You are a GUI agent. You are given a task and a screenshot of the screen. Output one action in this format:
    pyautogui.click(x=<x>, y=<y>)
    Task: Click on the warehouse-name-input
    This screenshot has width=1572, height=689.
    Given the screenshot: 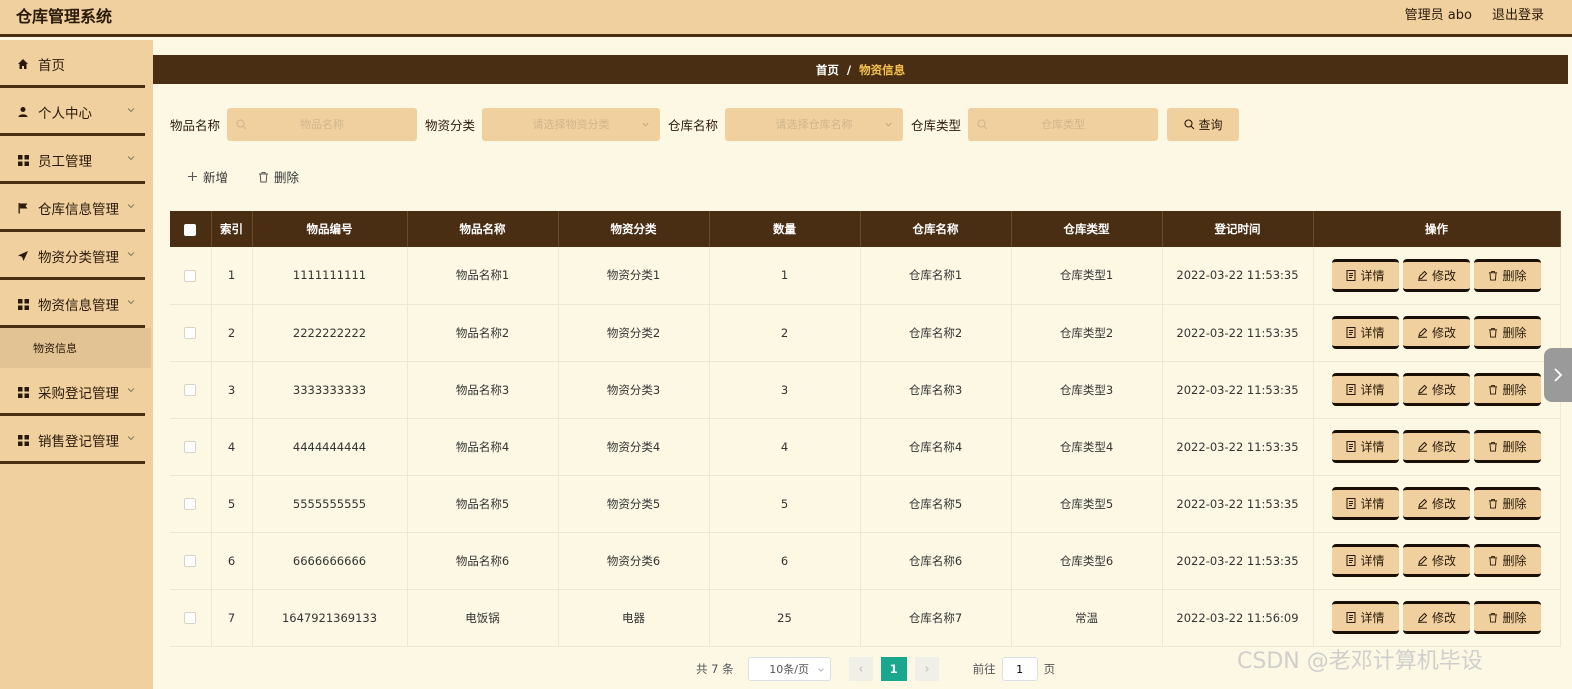 What is the action you would take?
    pyautogui.click(x=814, y=124)
    